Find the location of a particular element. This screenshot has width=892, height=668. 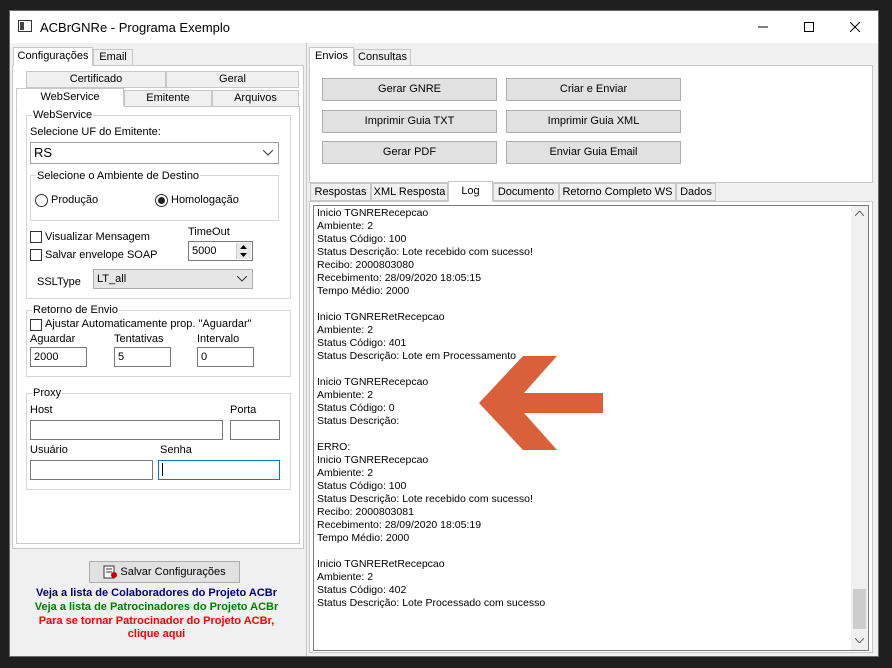

minimize-button is located at coordinates (763, 27).